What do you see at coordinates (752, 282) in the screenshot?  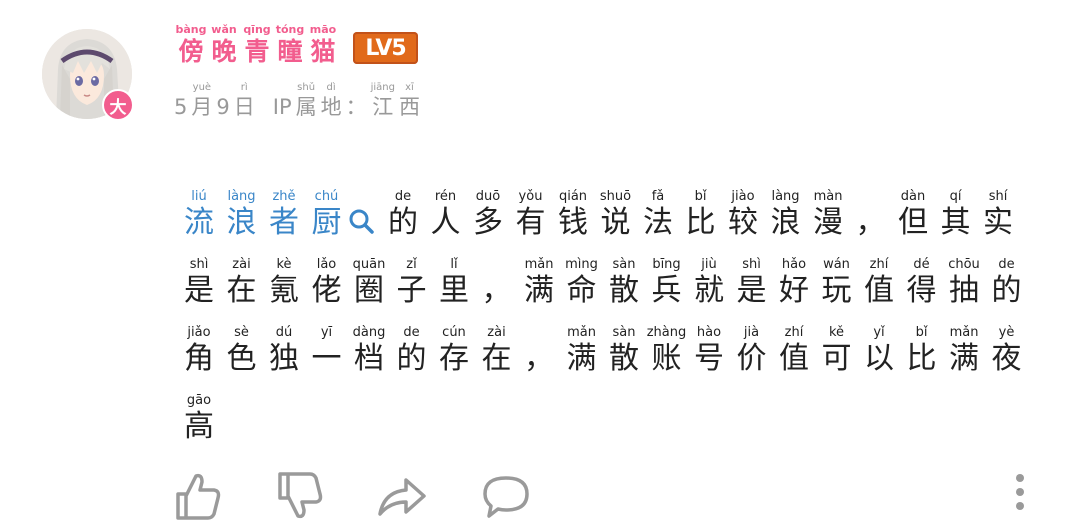 I see `text-char: shì 是` at bounding box center [752, 282].